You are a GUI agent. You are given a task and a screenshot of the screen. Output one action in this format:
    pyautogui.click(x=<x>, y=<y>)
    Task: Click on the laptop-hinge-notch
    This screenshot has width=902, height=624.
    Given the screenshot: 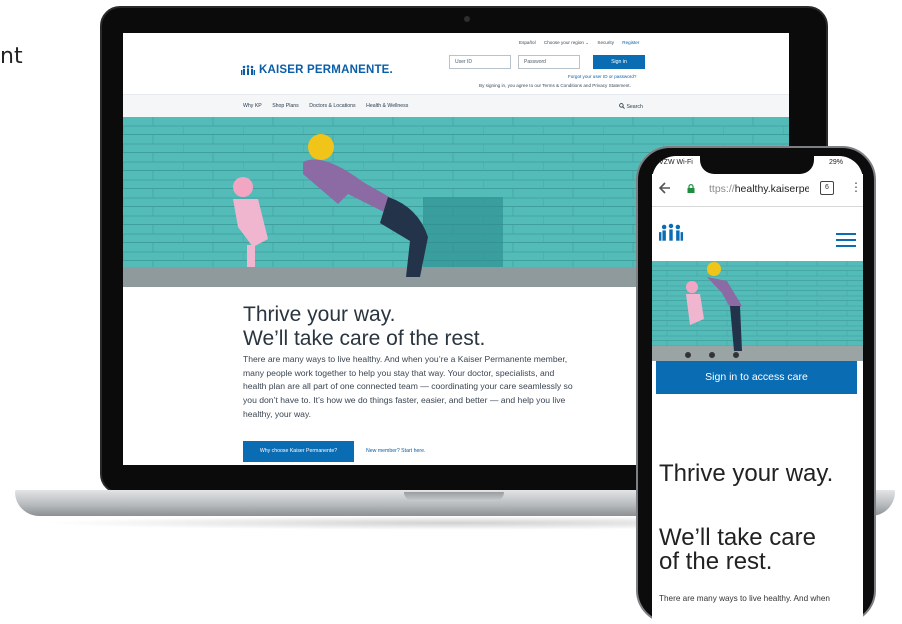 What is the action you would take?
    pyautogui.click(x=454, y=496)
    